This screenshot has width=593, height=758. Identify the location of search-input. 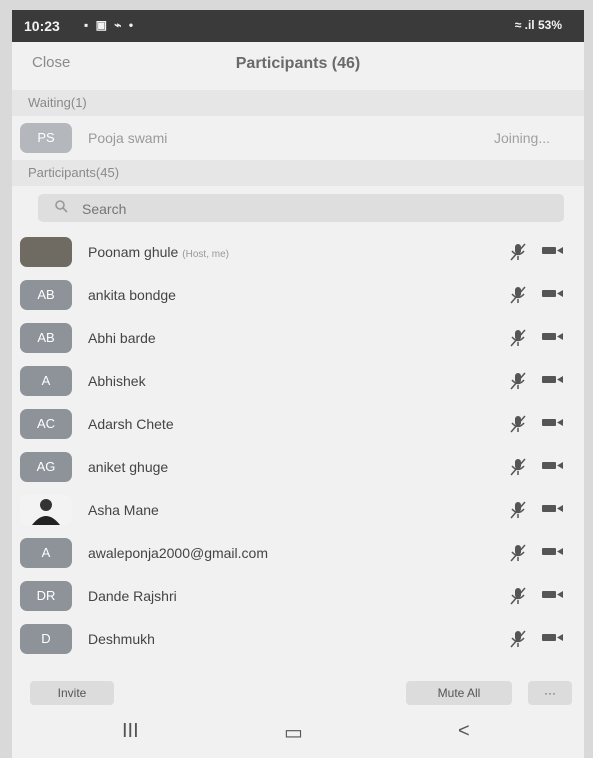
(312, 209).